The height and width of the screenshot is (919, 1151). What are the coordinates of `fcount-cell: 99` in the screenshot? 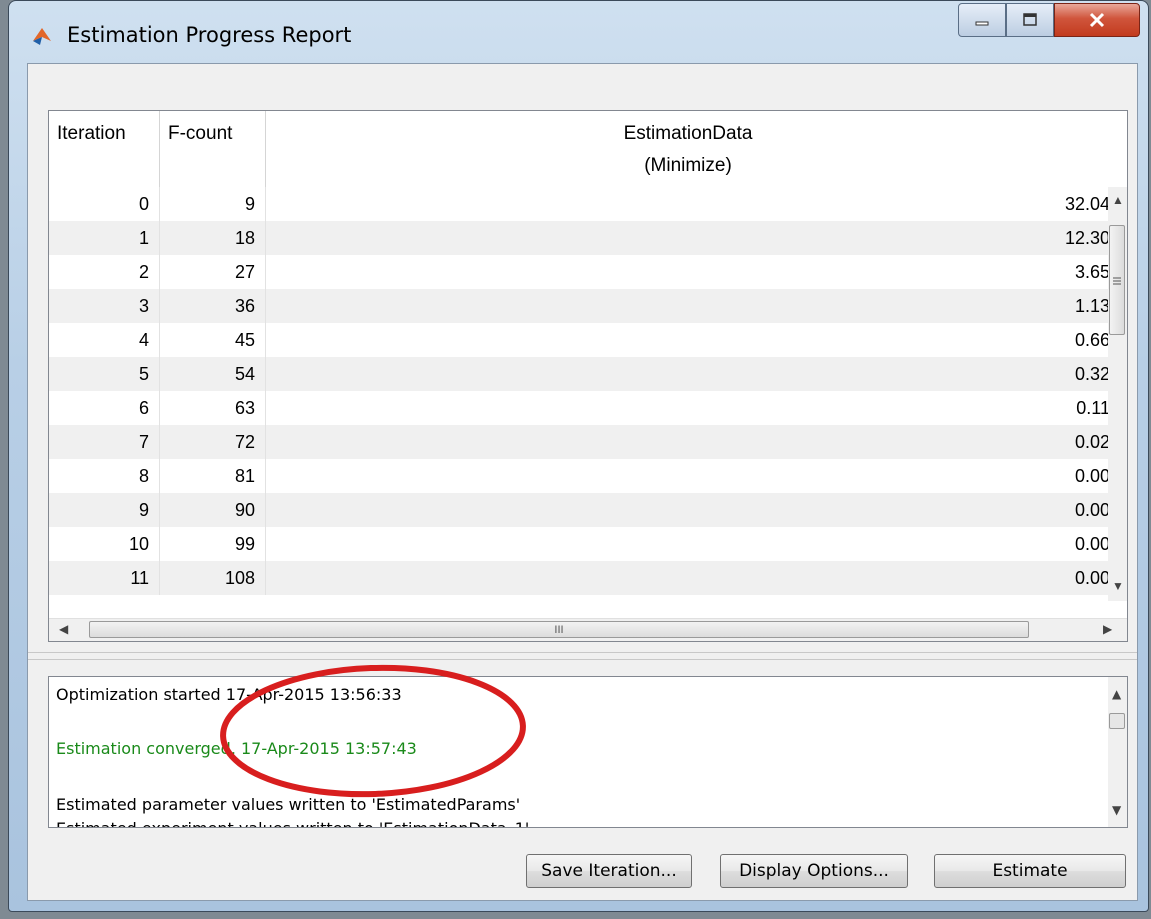 It's located at (213, 544).